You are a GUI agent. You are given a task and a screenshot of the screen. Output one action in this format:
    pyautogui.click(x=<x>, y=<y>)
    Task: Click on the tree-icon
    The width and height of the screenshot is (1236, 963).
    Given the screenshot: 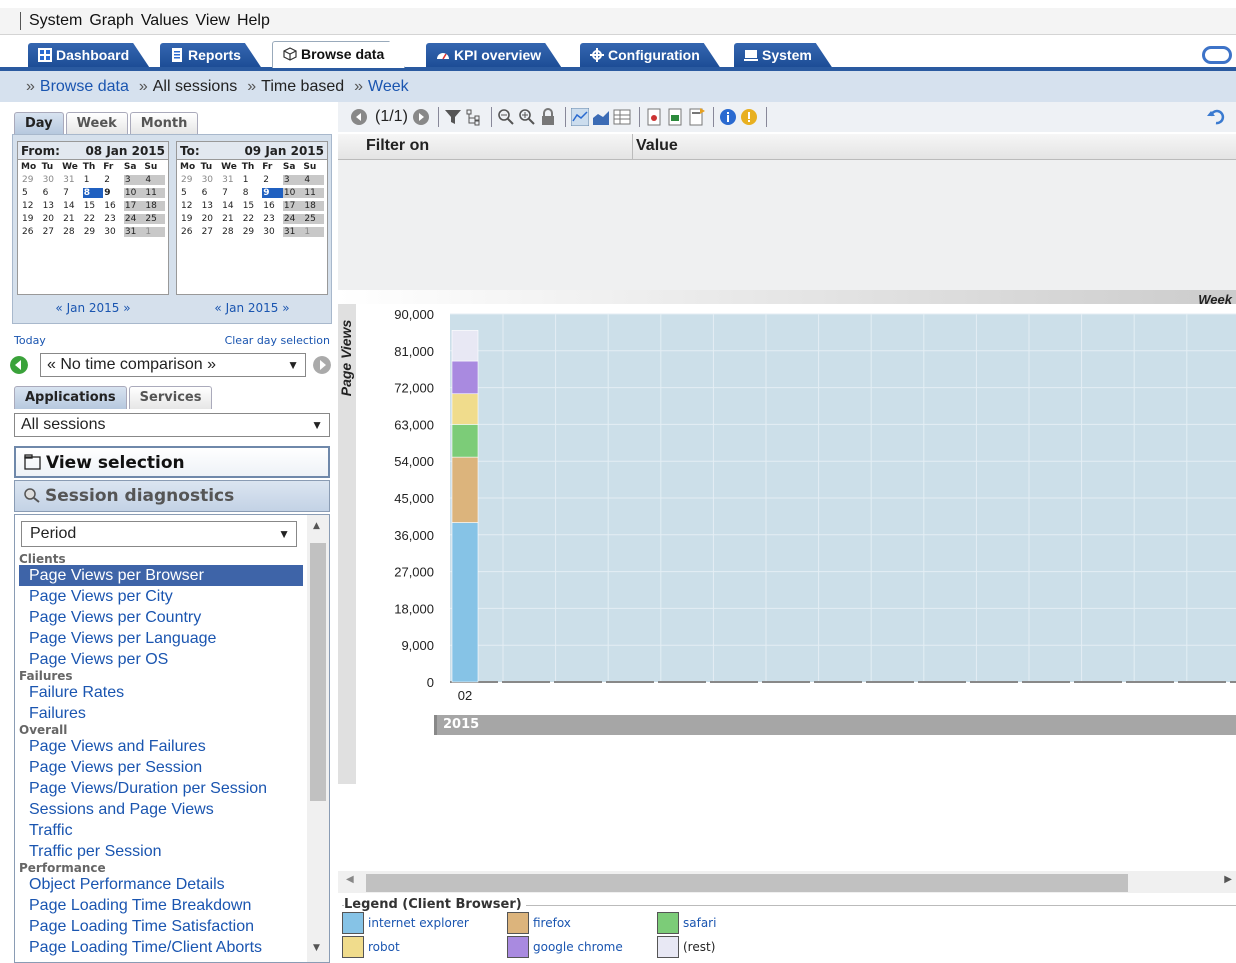 What is the action you would take?
    pyautogui.click(x=474, y=117)
    